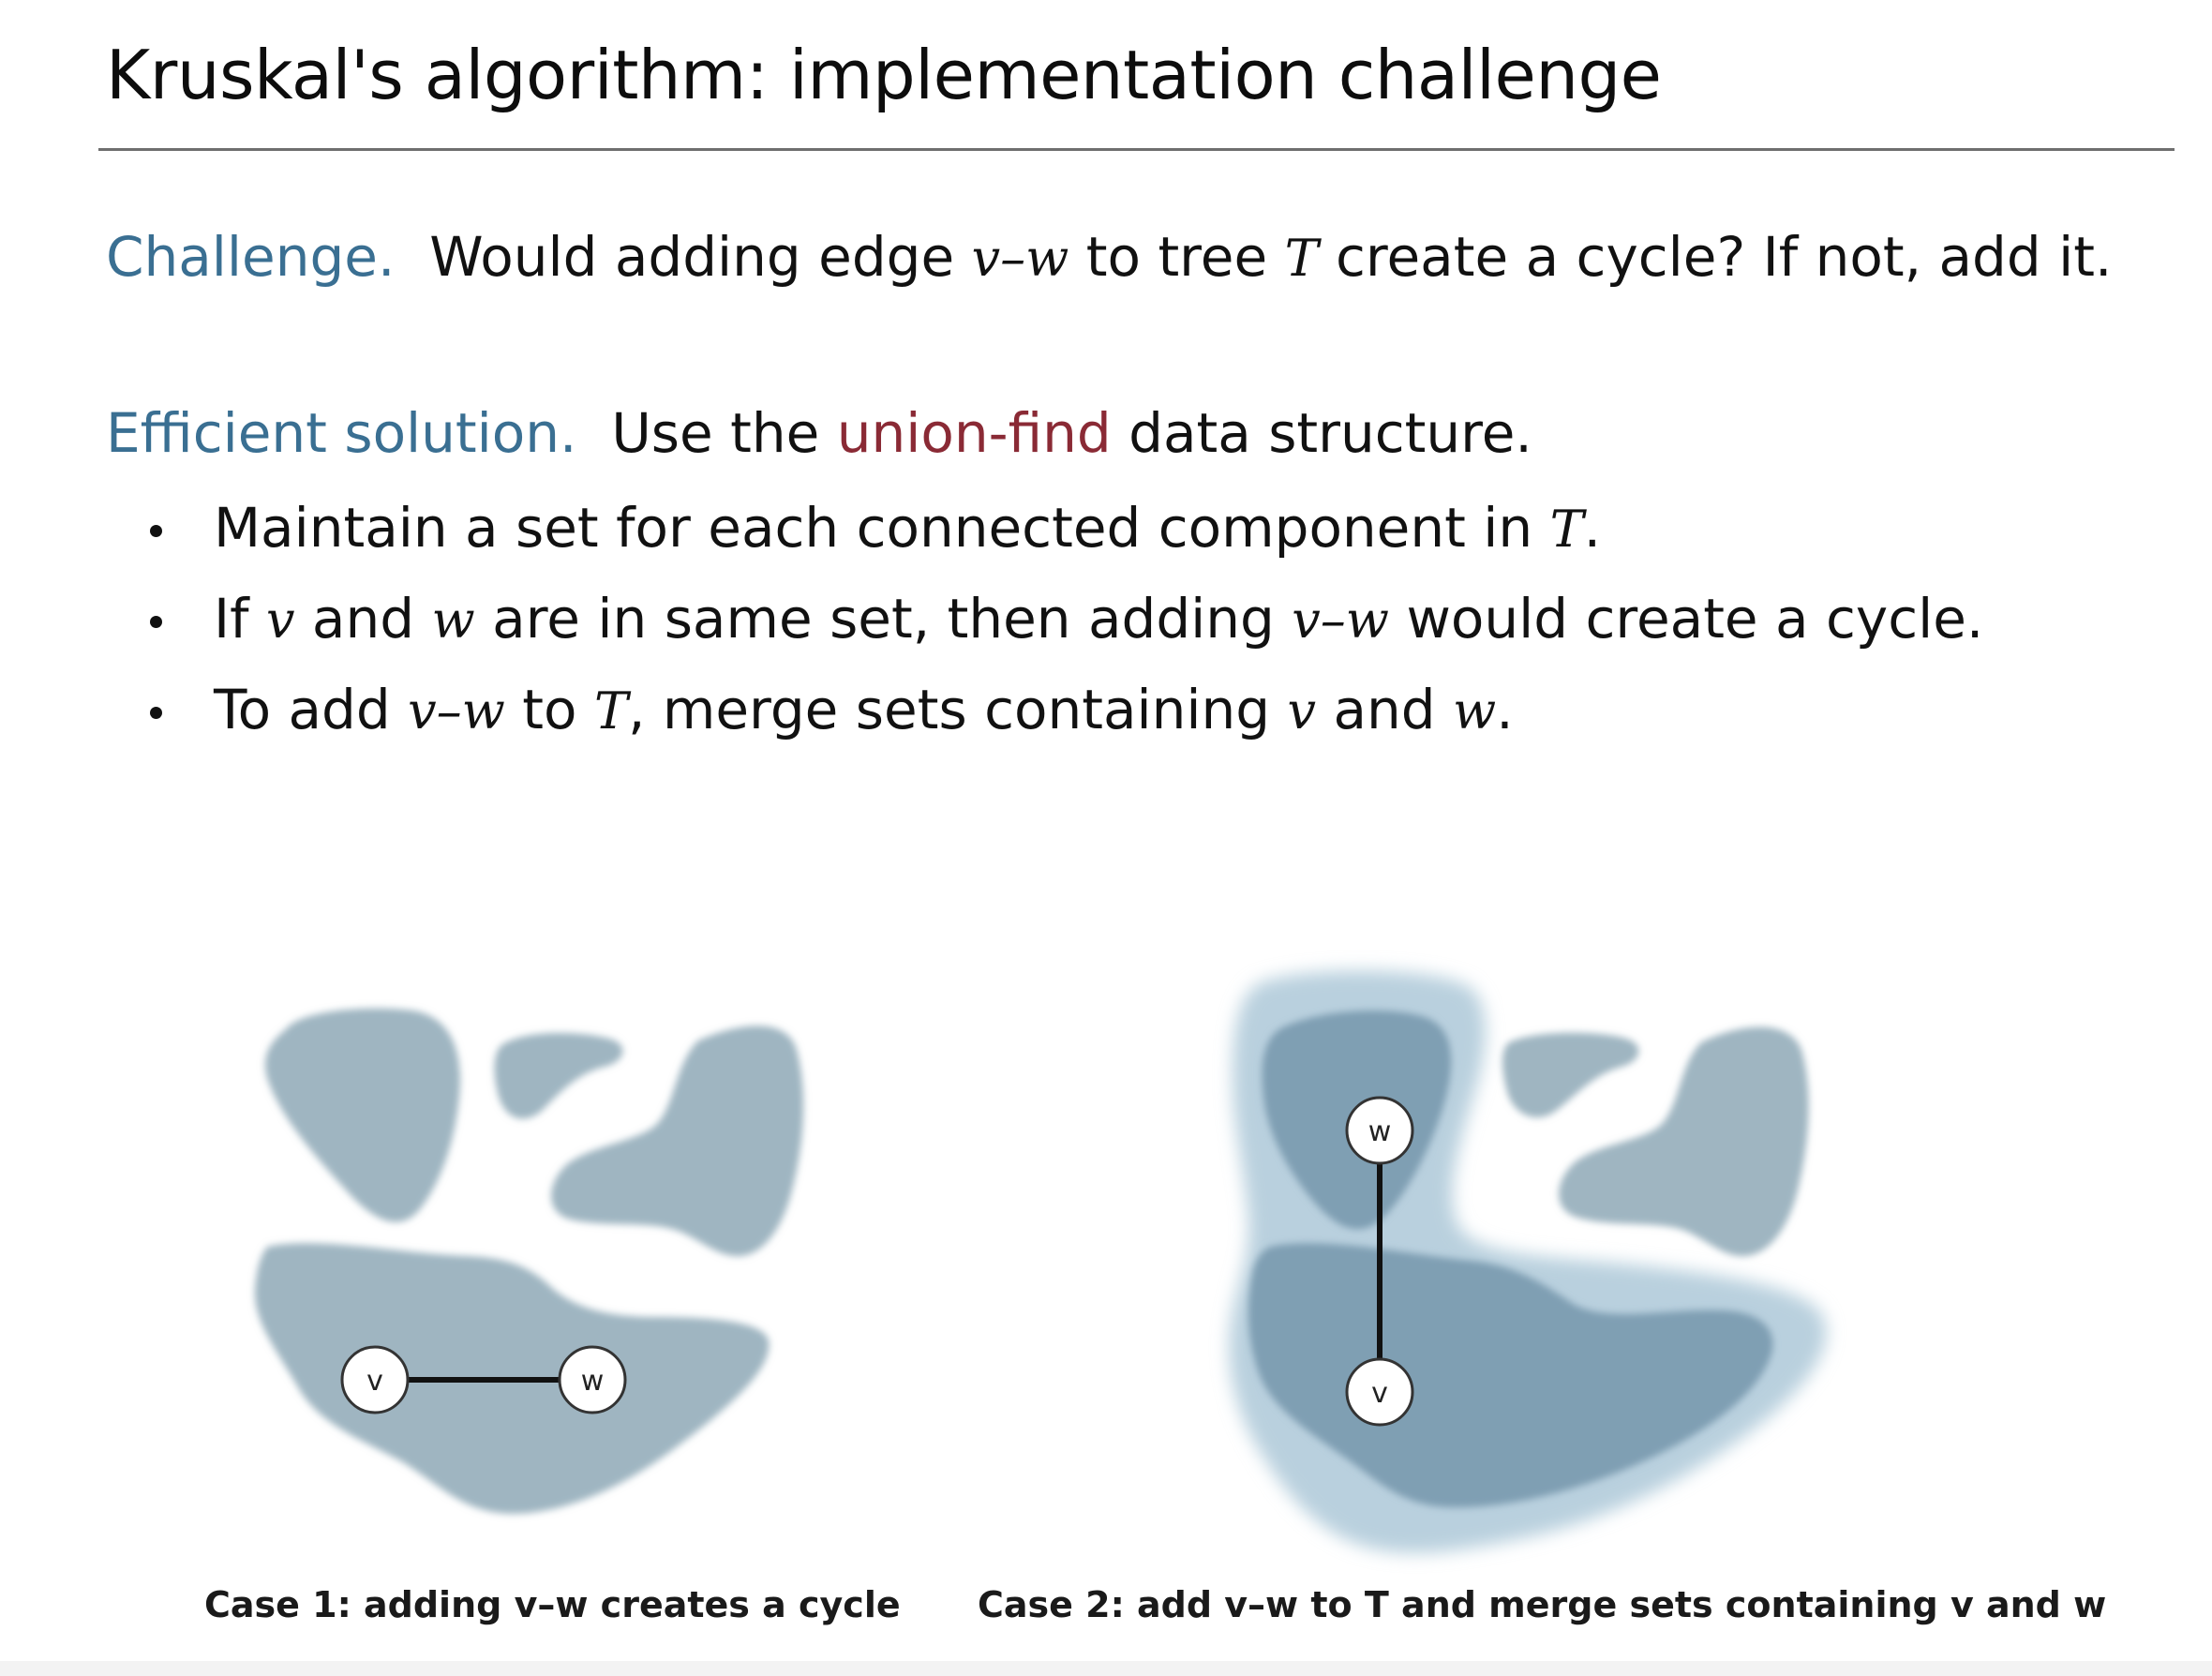  I want to click on case2-node-v: v, so click(1379, 1392).